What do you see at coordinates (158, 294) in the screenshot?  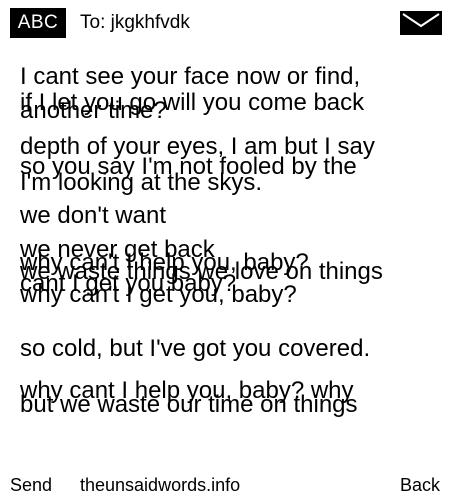 I see `lyric-line: why can't I get you, baby?` at bounding box center [158, 294].